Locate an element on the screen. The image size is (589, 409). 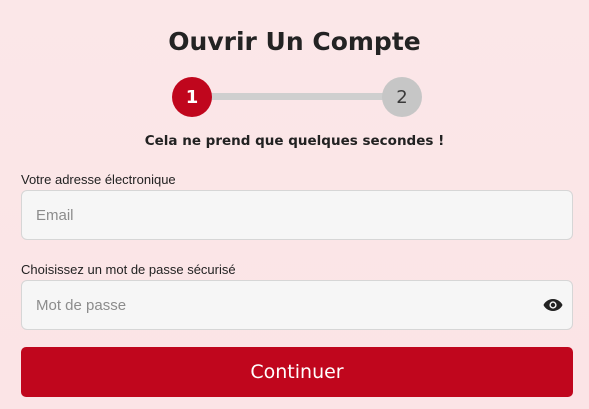
step-1-indicator: 1 is located at coordinates (192, 97).